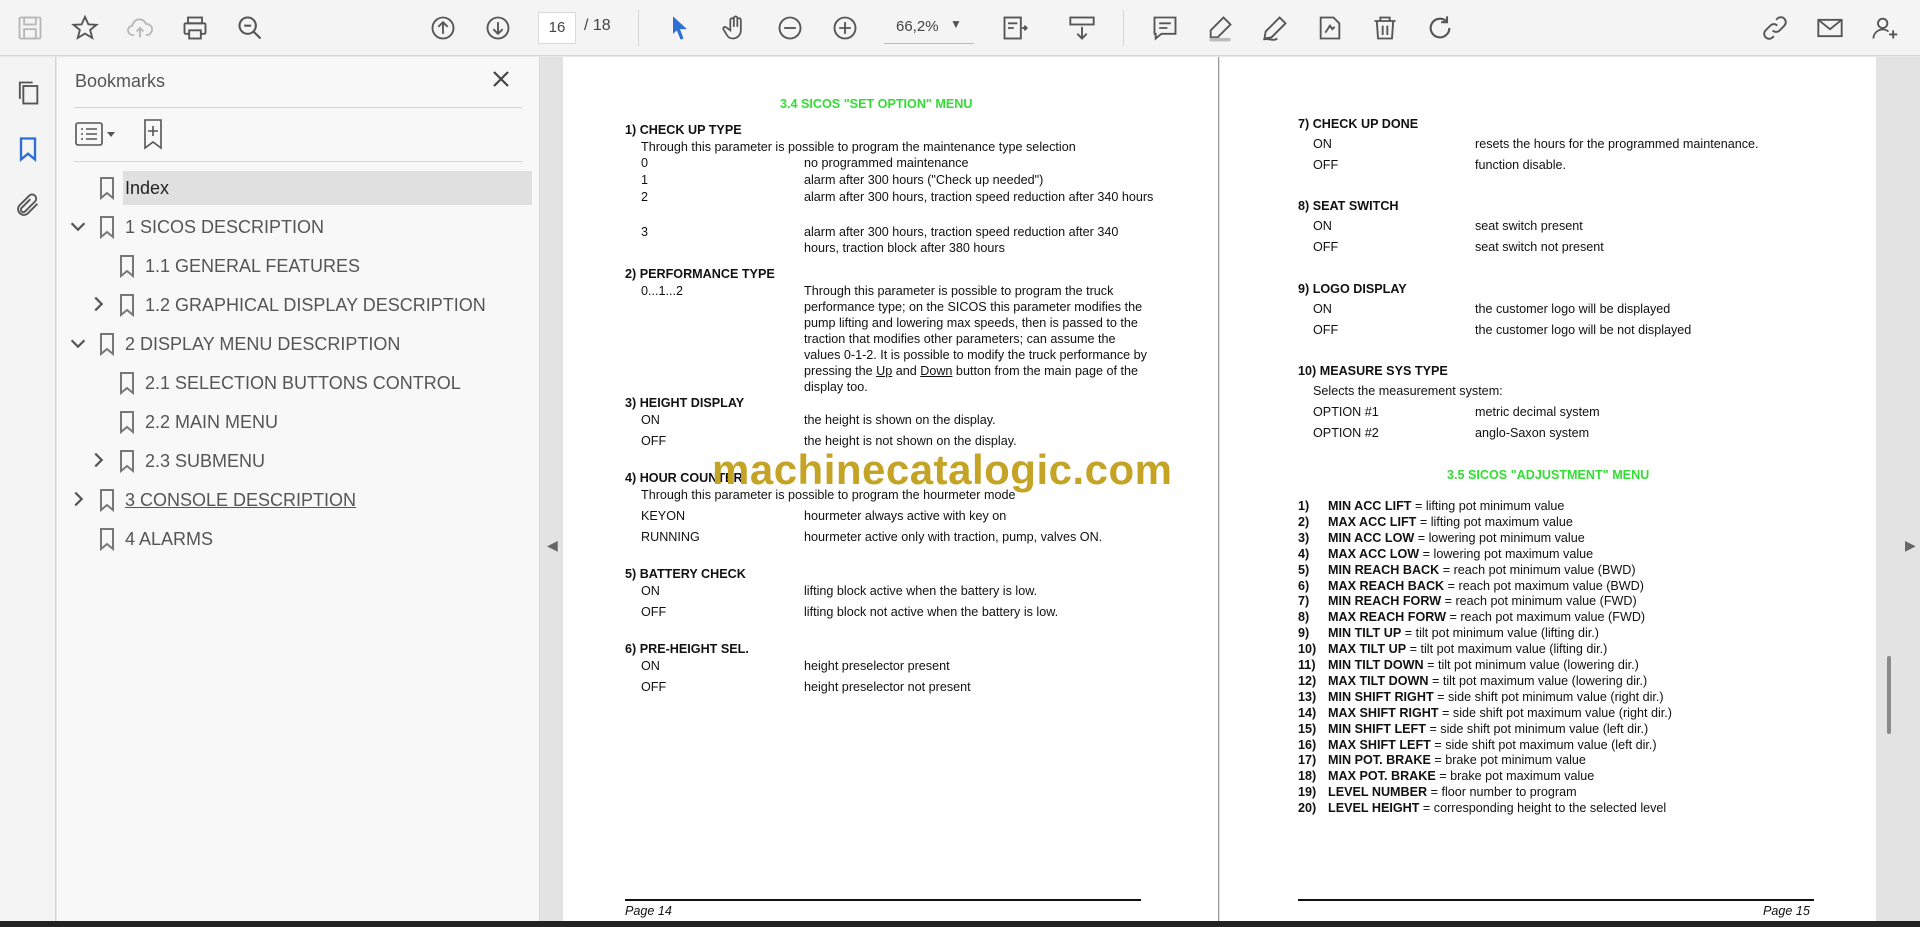 The width and height of the screenshot is (1920, 927). What do you see at coordinates (1376, 665) in the screenshot?
I see `param-name: MIN TILT DOWN` at bounding box center [1376, 665].